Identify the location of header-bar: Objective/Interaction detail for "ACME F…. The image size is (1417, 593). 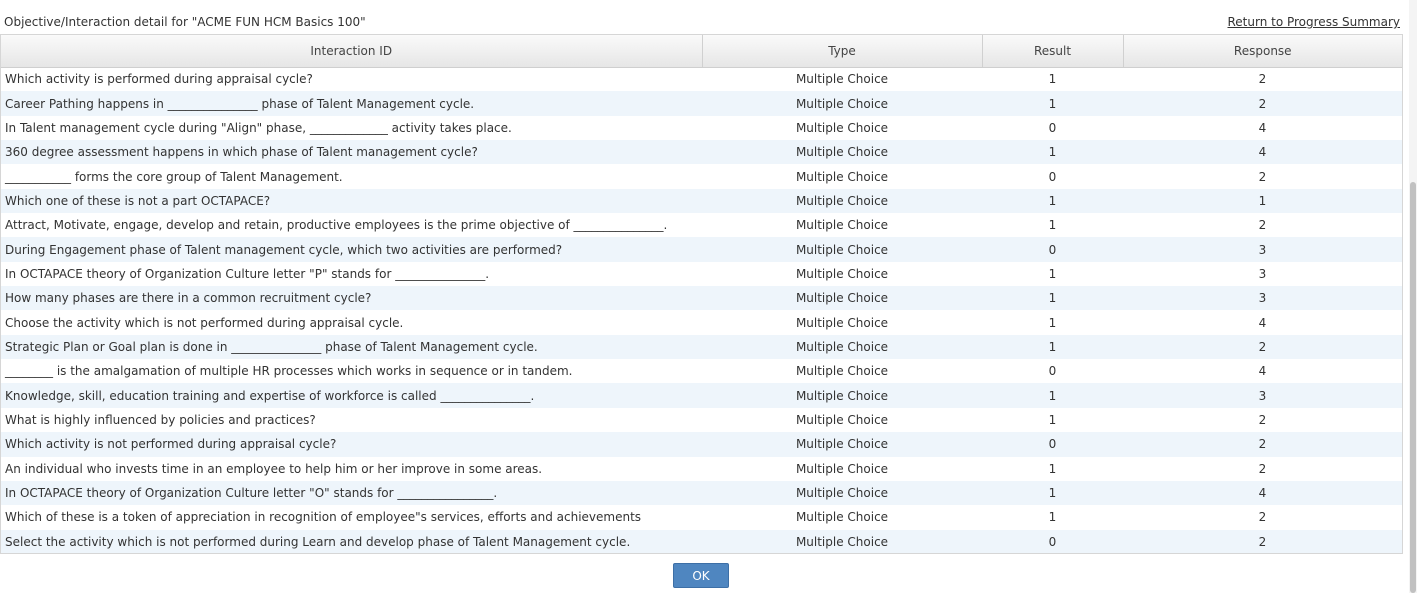
(702, 22).